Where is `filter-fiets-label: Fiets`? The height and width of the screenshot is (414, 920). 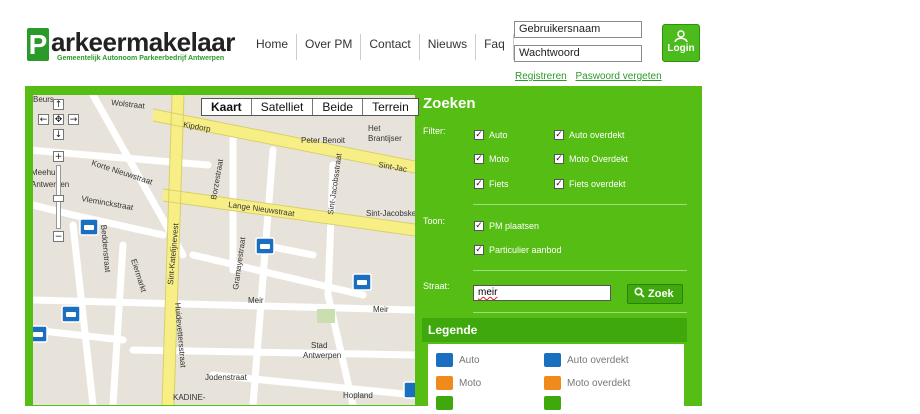 filter-fiets-label: Fiets is located at coordinates (499, 184).